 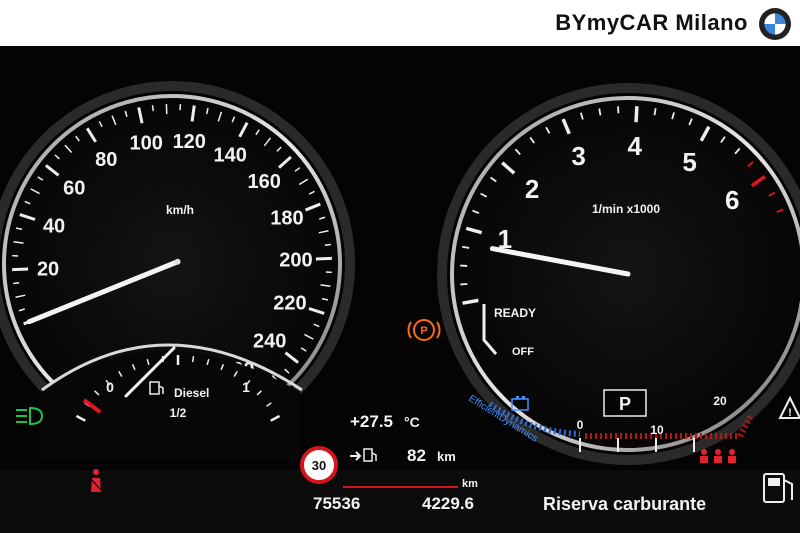 What do you see at coordinates (146, 144) in the screenshot?
I see `speed-label: 100` at bounding box center [146, 144].